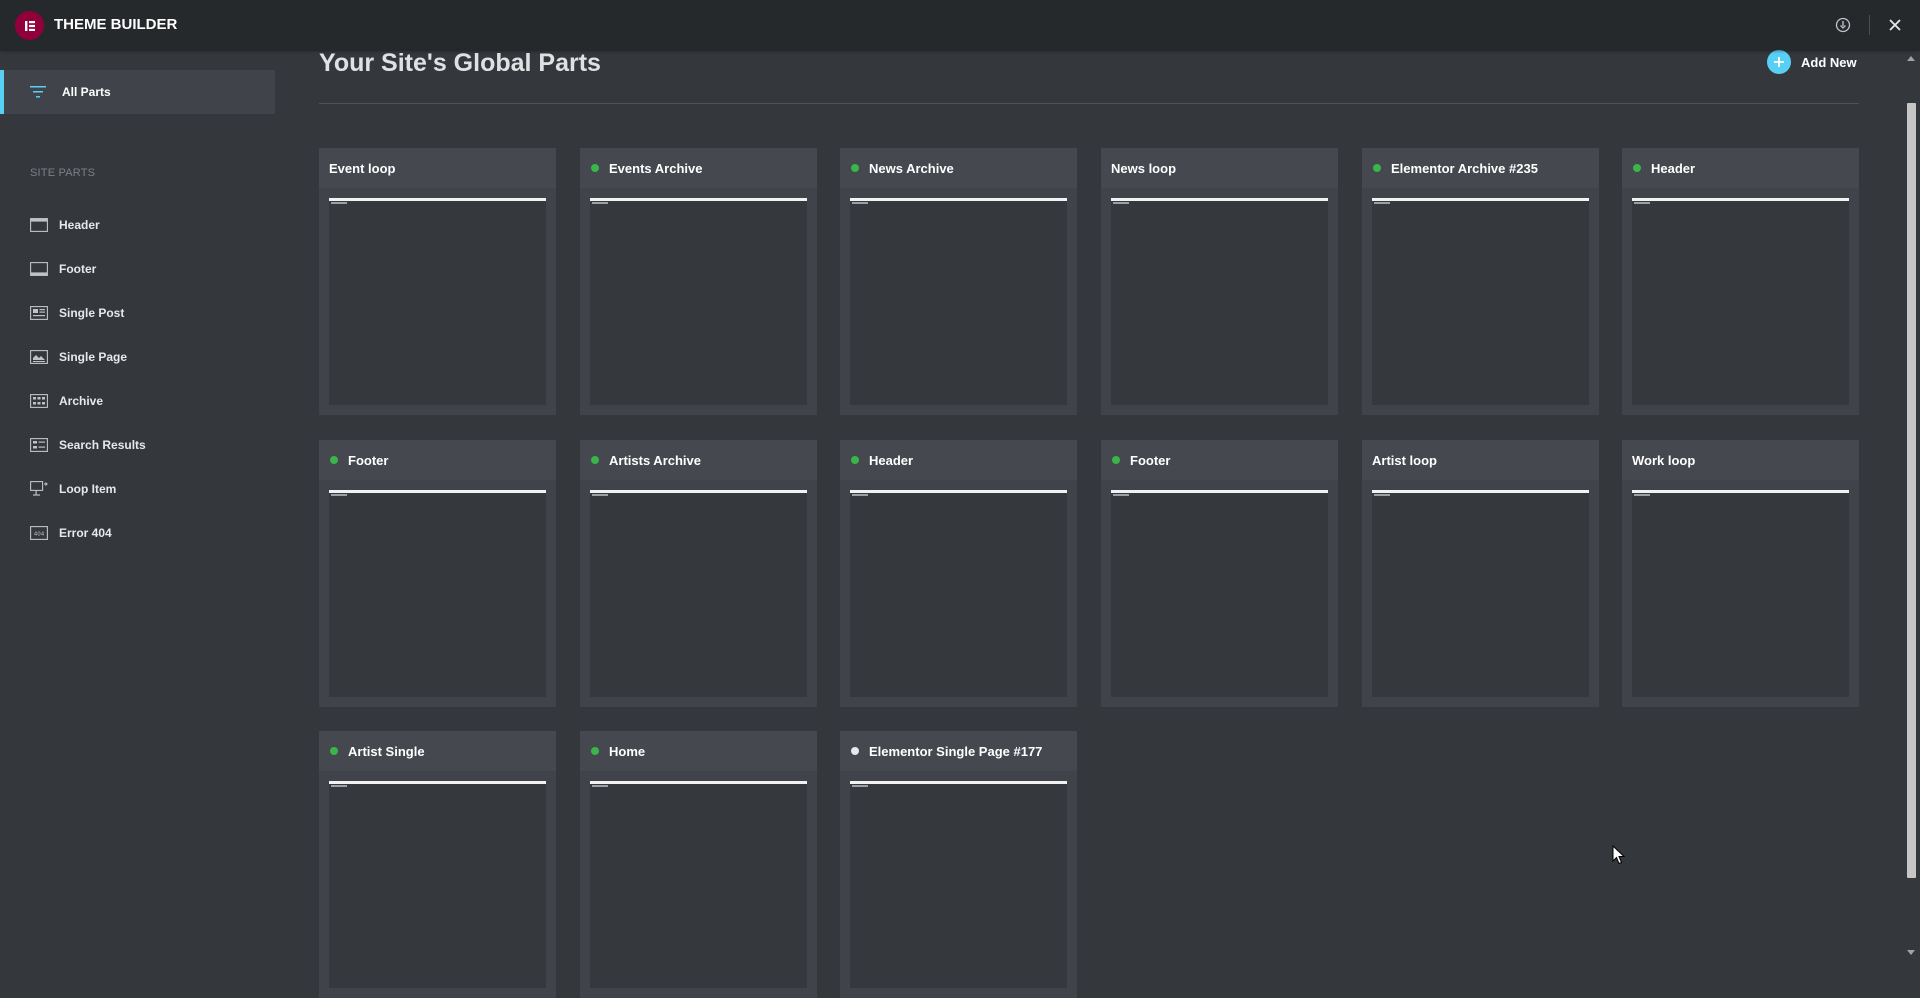  I want to click on card-header: News loop, so click(1219, 168).